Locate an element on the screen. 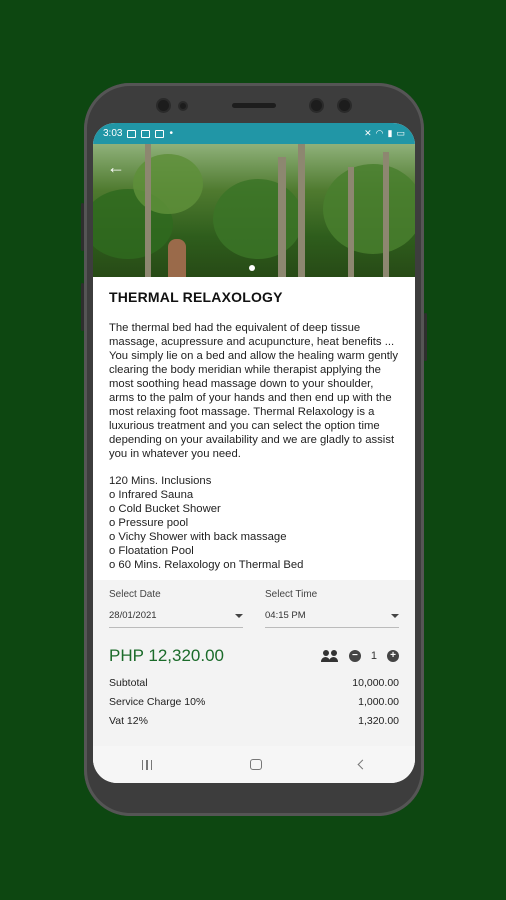  time-value: 04:15 PM is located at coordinates (285, 615).